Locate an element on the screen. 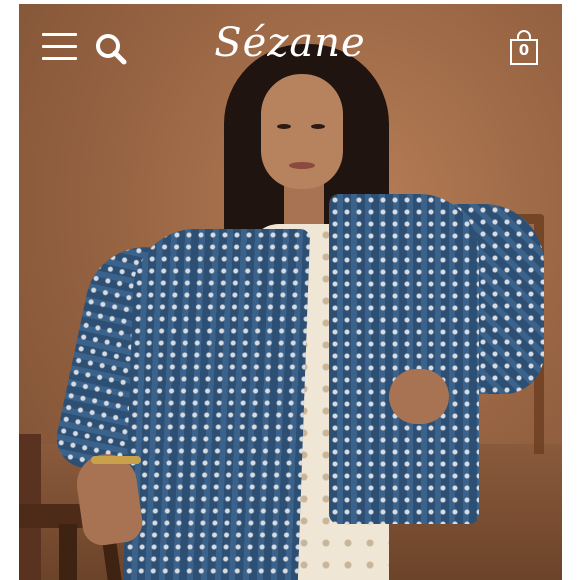 This screenshot has width=580, height=580. model-face is located at coordinates (302, 131).